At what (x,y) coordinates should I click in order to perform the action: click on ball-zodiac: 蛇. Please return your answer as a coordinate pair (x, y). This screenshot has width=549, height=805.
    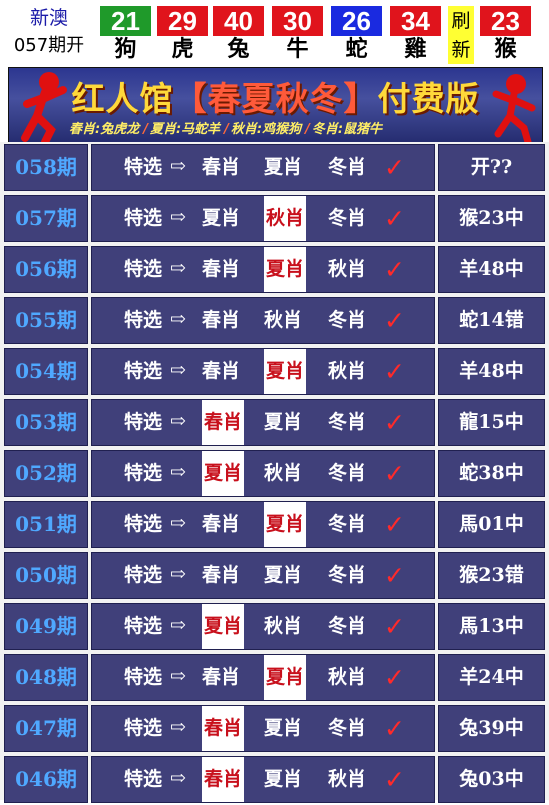
    Looking at the image, I should click on (356, 49).